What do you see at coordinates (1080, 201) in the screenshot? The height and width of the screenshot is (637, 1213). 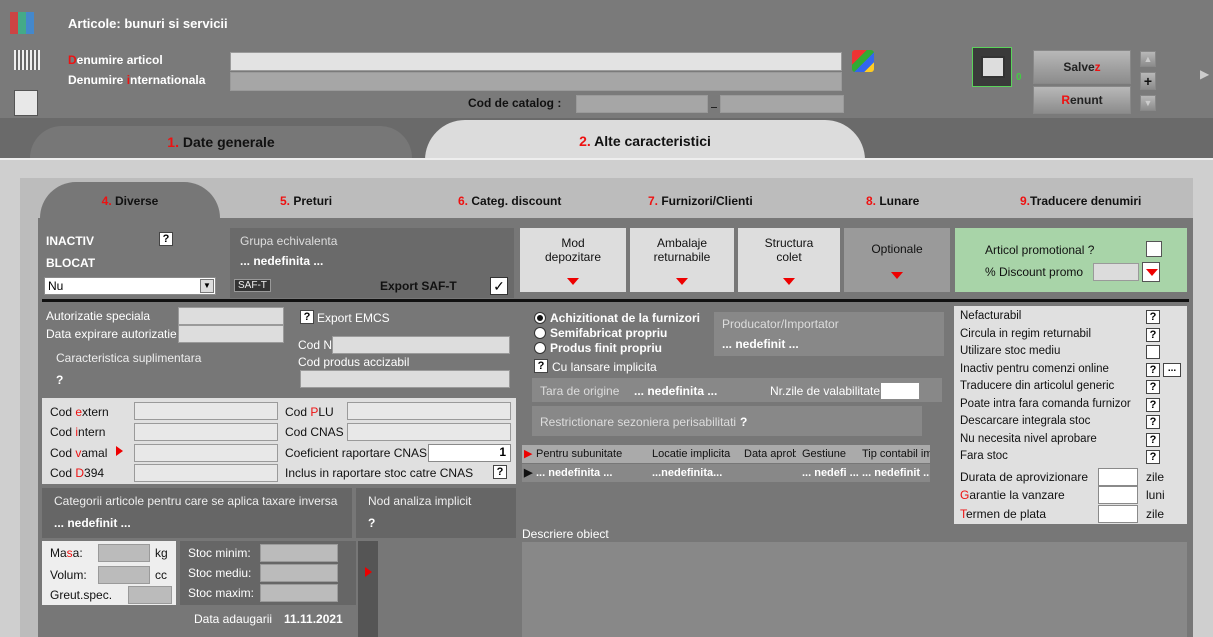 I see `subtab-traducere: 9.Traducere denumiri` at bounding box center [1080, 201].